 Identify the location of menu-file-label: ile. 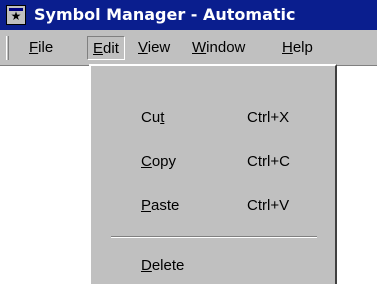
(46, 47).